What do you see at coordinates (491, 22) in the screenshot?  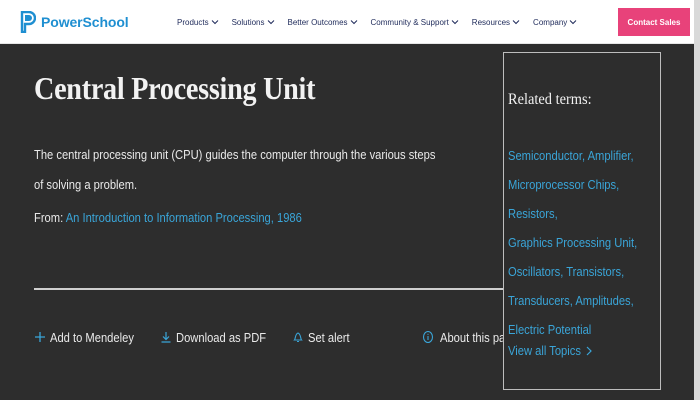 I see `nav-label: Resources` at bounding box center [491, 22].